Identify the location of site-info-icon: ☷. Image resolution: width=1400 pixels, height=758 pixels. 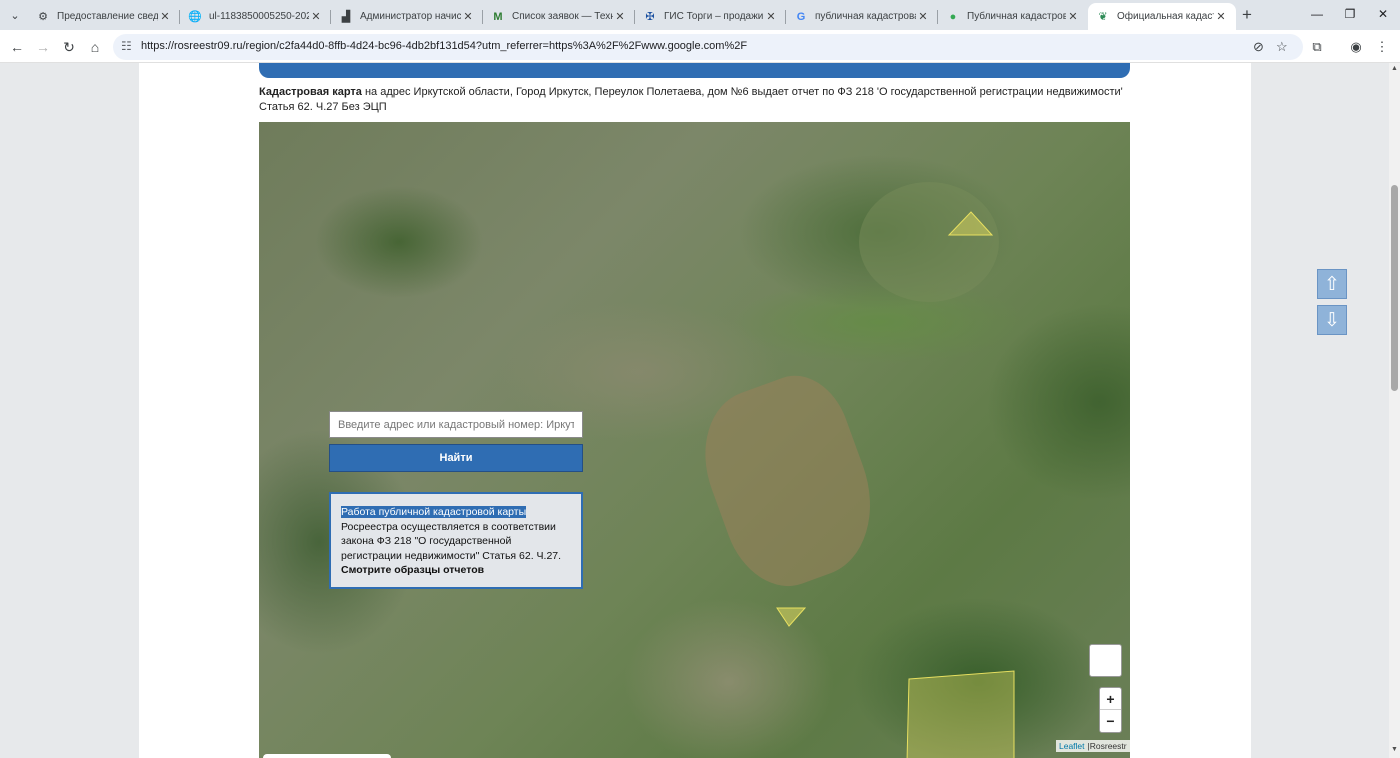
(126, 46).